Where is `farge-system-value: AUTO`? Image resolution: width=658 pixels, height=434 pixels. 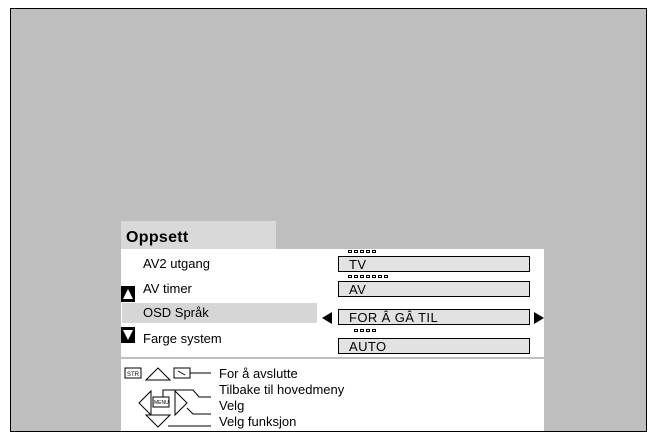
farge-system-value: AUTO is located at coordinates (434, 346).